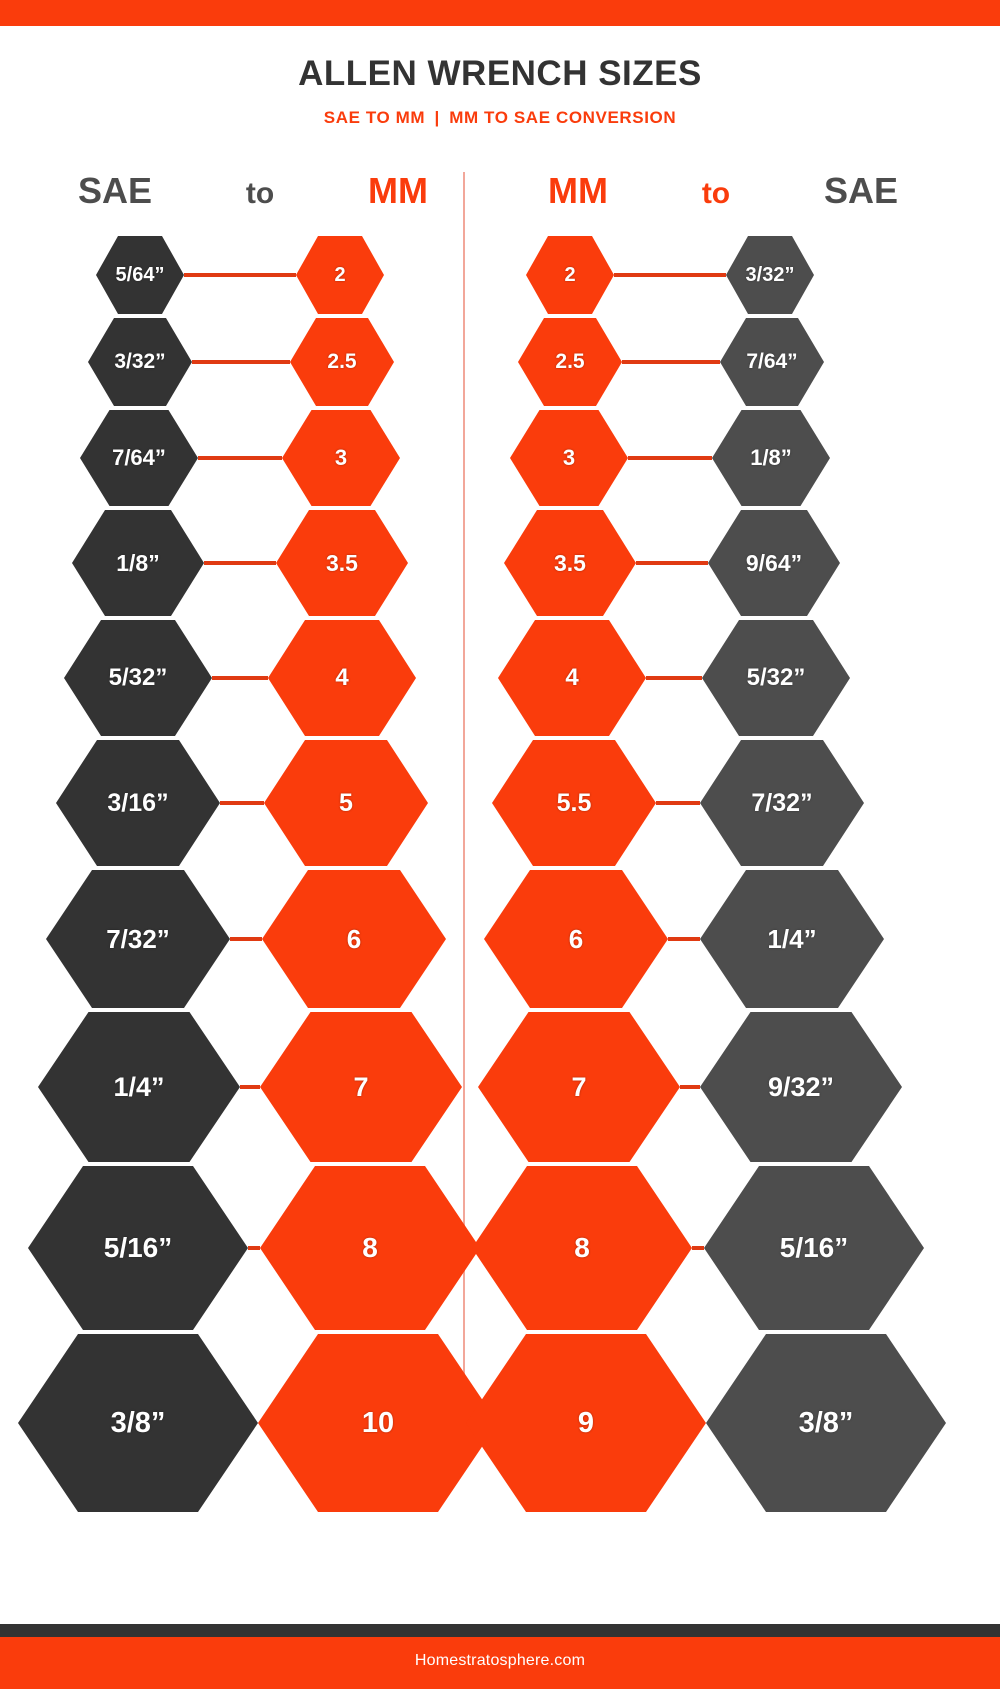 The width and height of the screenshot is (1000, 1689). What do you see at coordinates (231, 678) in the screenshot?
I see `conversion-row: 5/32” 4` at bounding box center [231, 678].